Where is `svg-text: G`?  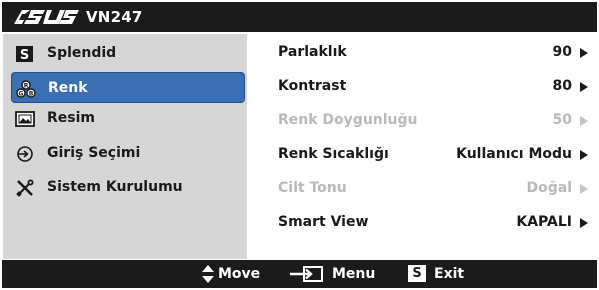
svg-text: G is located at coordinates (21, 94).